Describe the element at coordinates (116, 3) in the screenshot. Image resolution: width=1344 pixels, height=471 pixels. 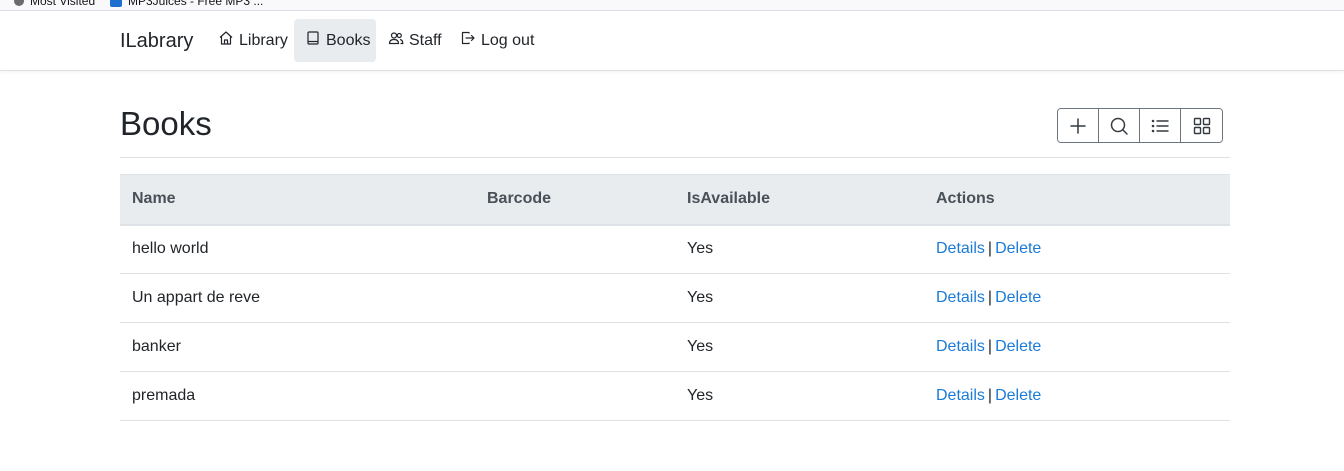
I see `site-favicon-icon` at that location.